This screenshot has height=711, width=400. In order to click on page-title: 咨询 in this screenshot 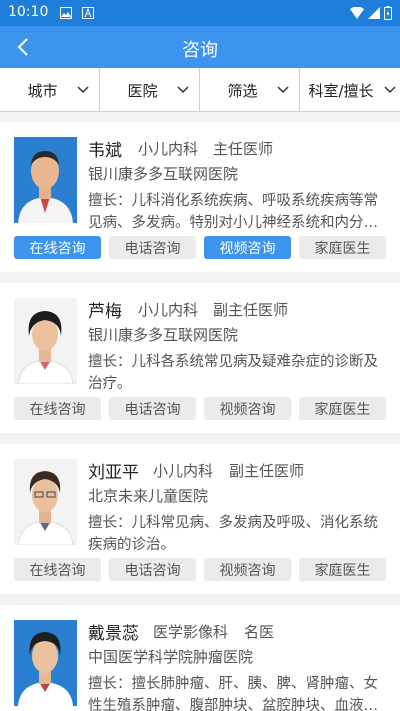, I will do `click(200, 50)`.